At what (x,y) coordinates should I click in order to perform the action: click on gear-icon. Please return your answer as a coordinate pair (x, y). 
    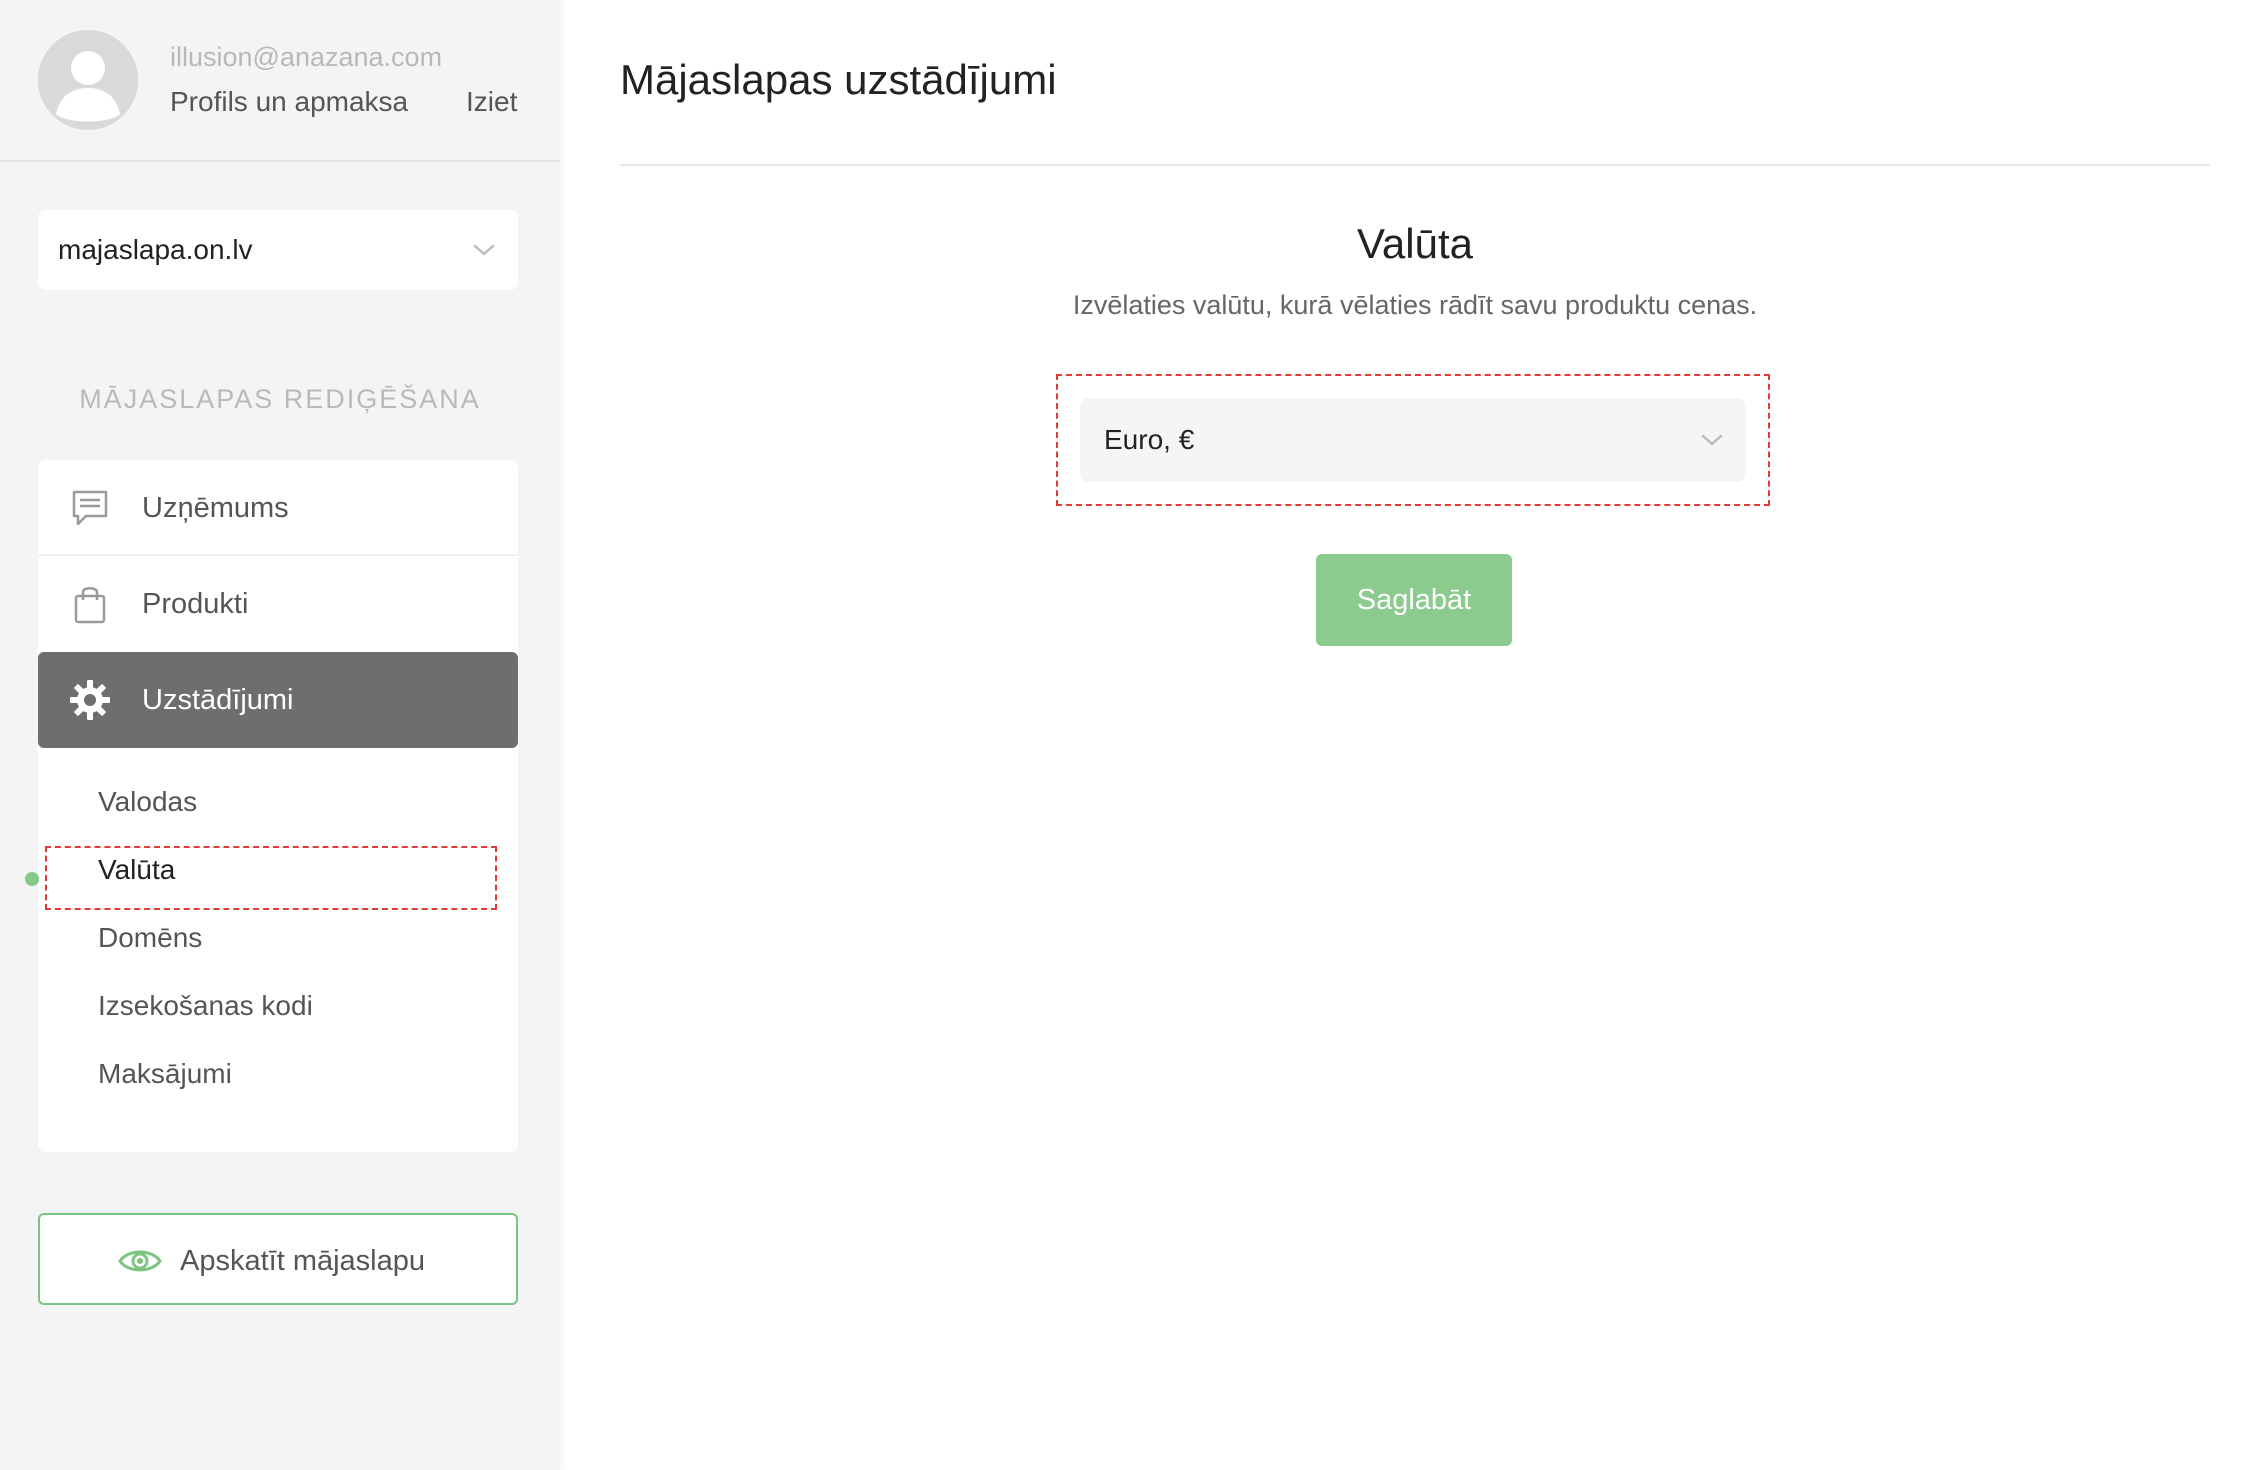
    Looking at the image, I should click on (90, 700).